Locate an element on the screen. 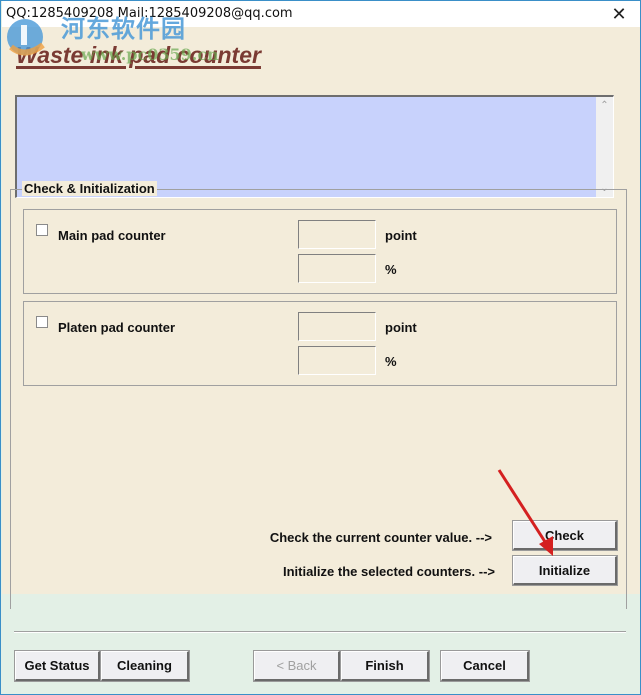 The height and width of the screenshot is (695, 641). platen-pad-counter-panel: Platen pad counter point % is located at coordinates (320, 343).